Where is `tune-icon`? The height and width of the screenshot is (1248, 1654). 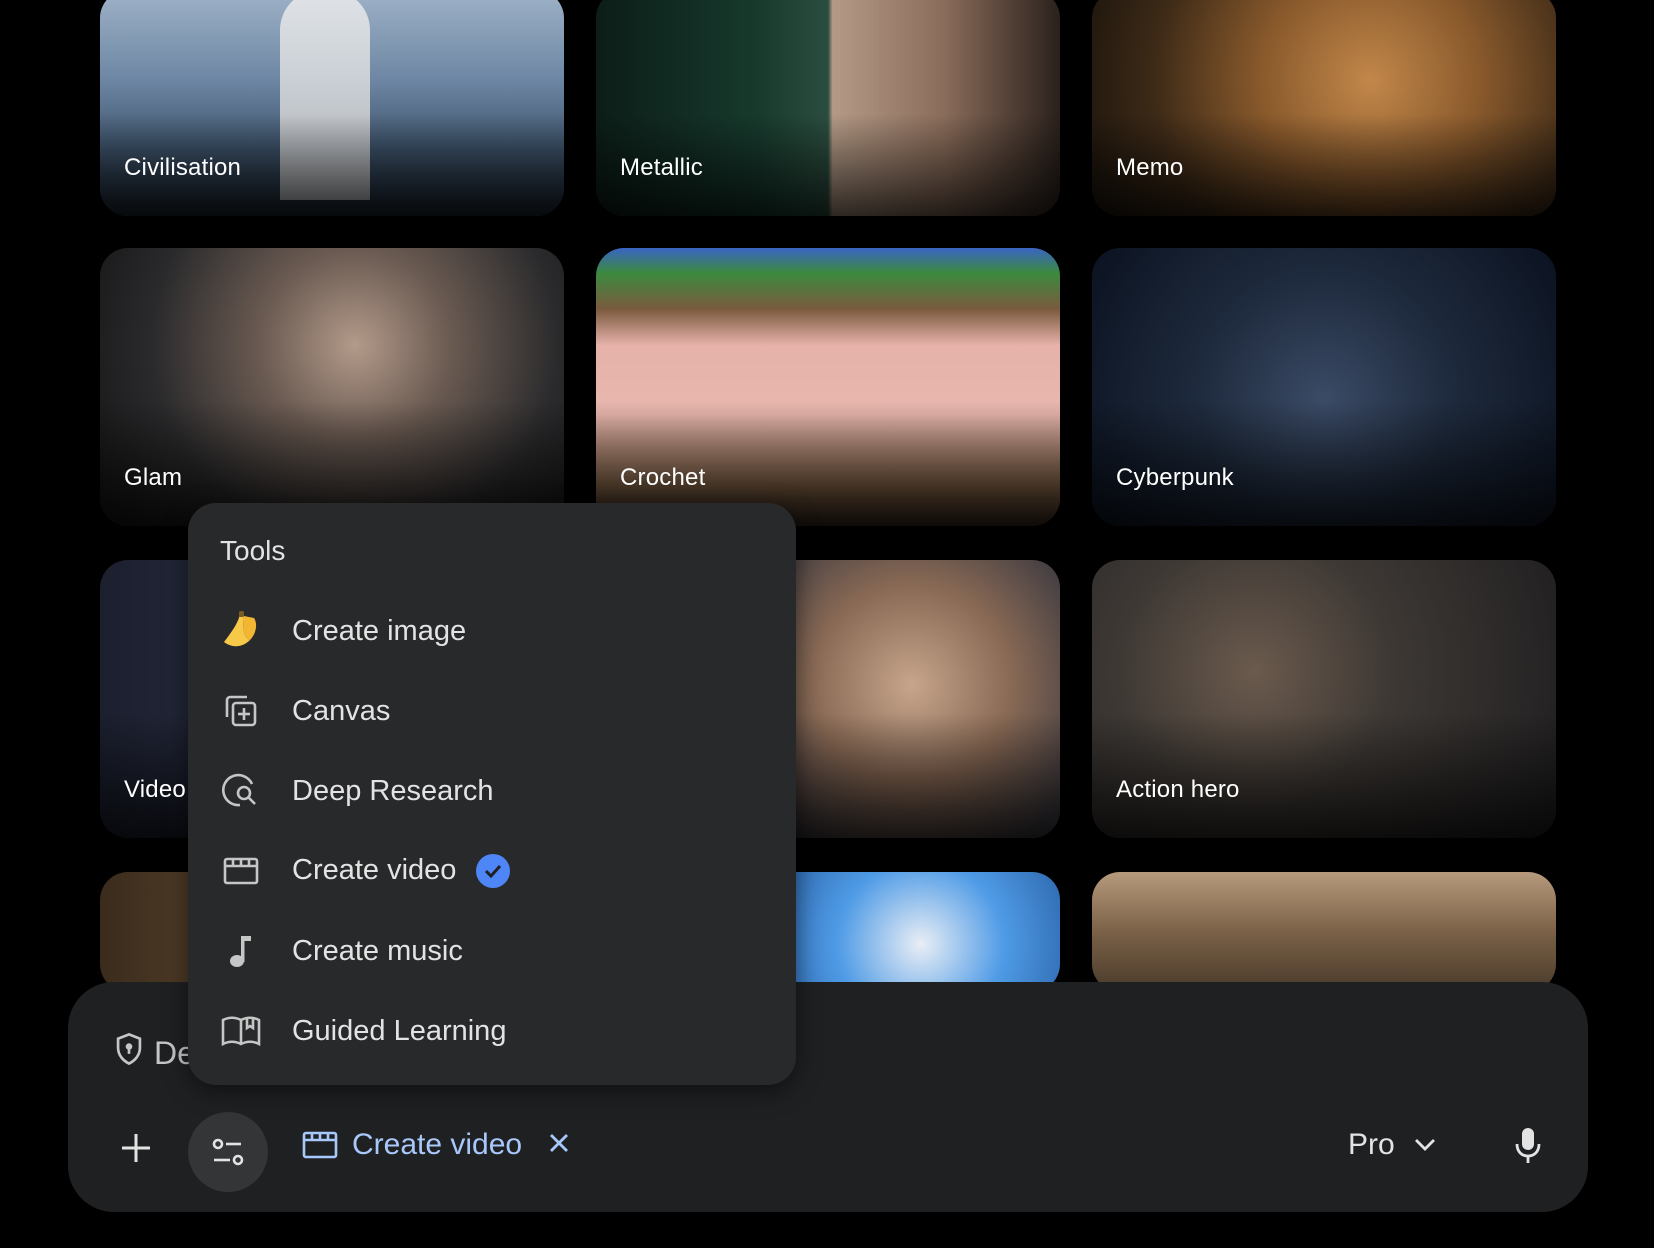 tune-icon is located at coordinates (228, 1152).